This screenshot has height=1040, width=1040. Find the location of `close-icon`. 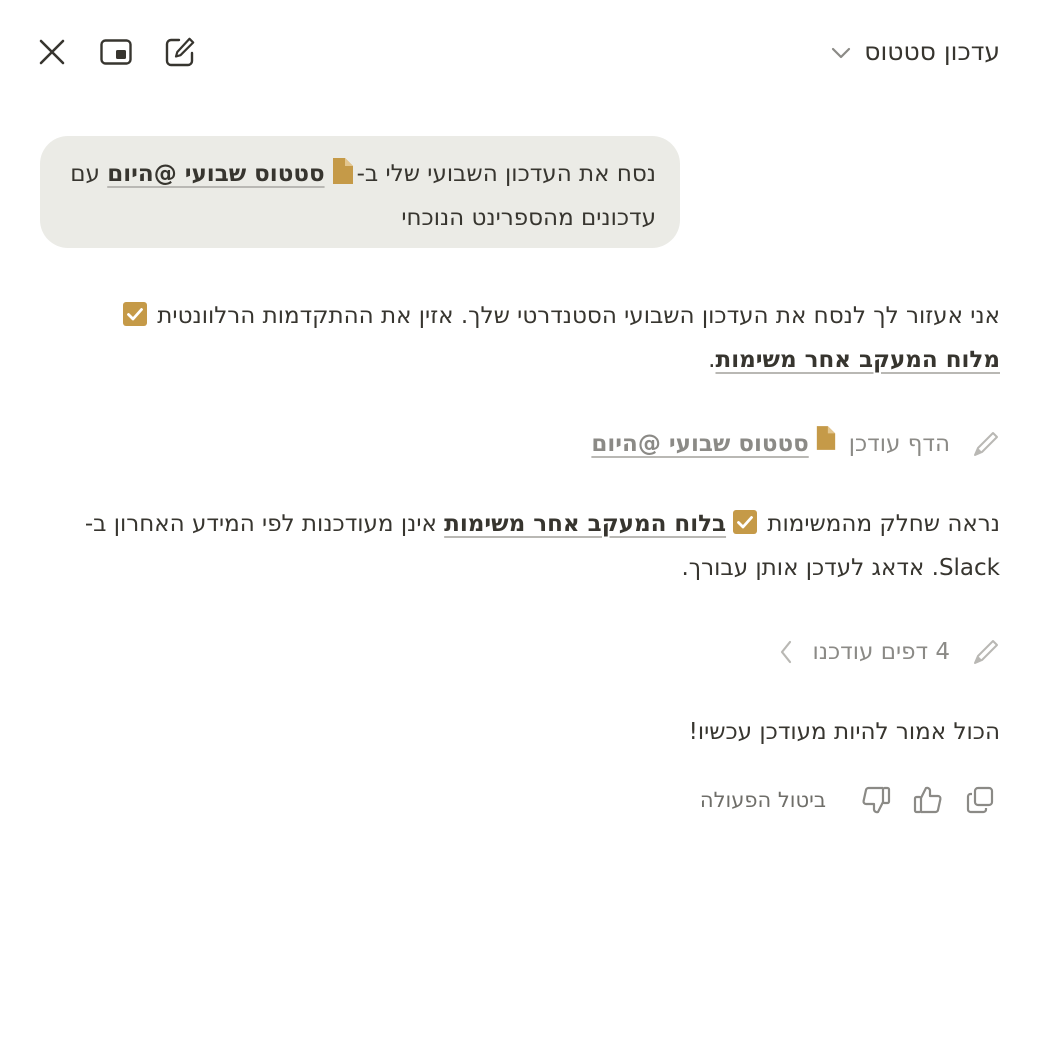

close-icon is located at coordinates (52, 52).